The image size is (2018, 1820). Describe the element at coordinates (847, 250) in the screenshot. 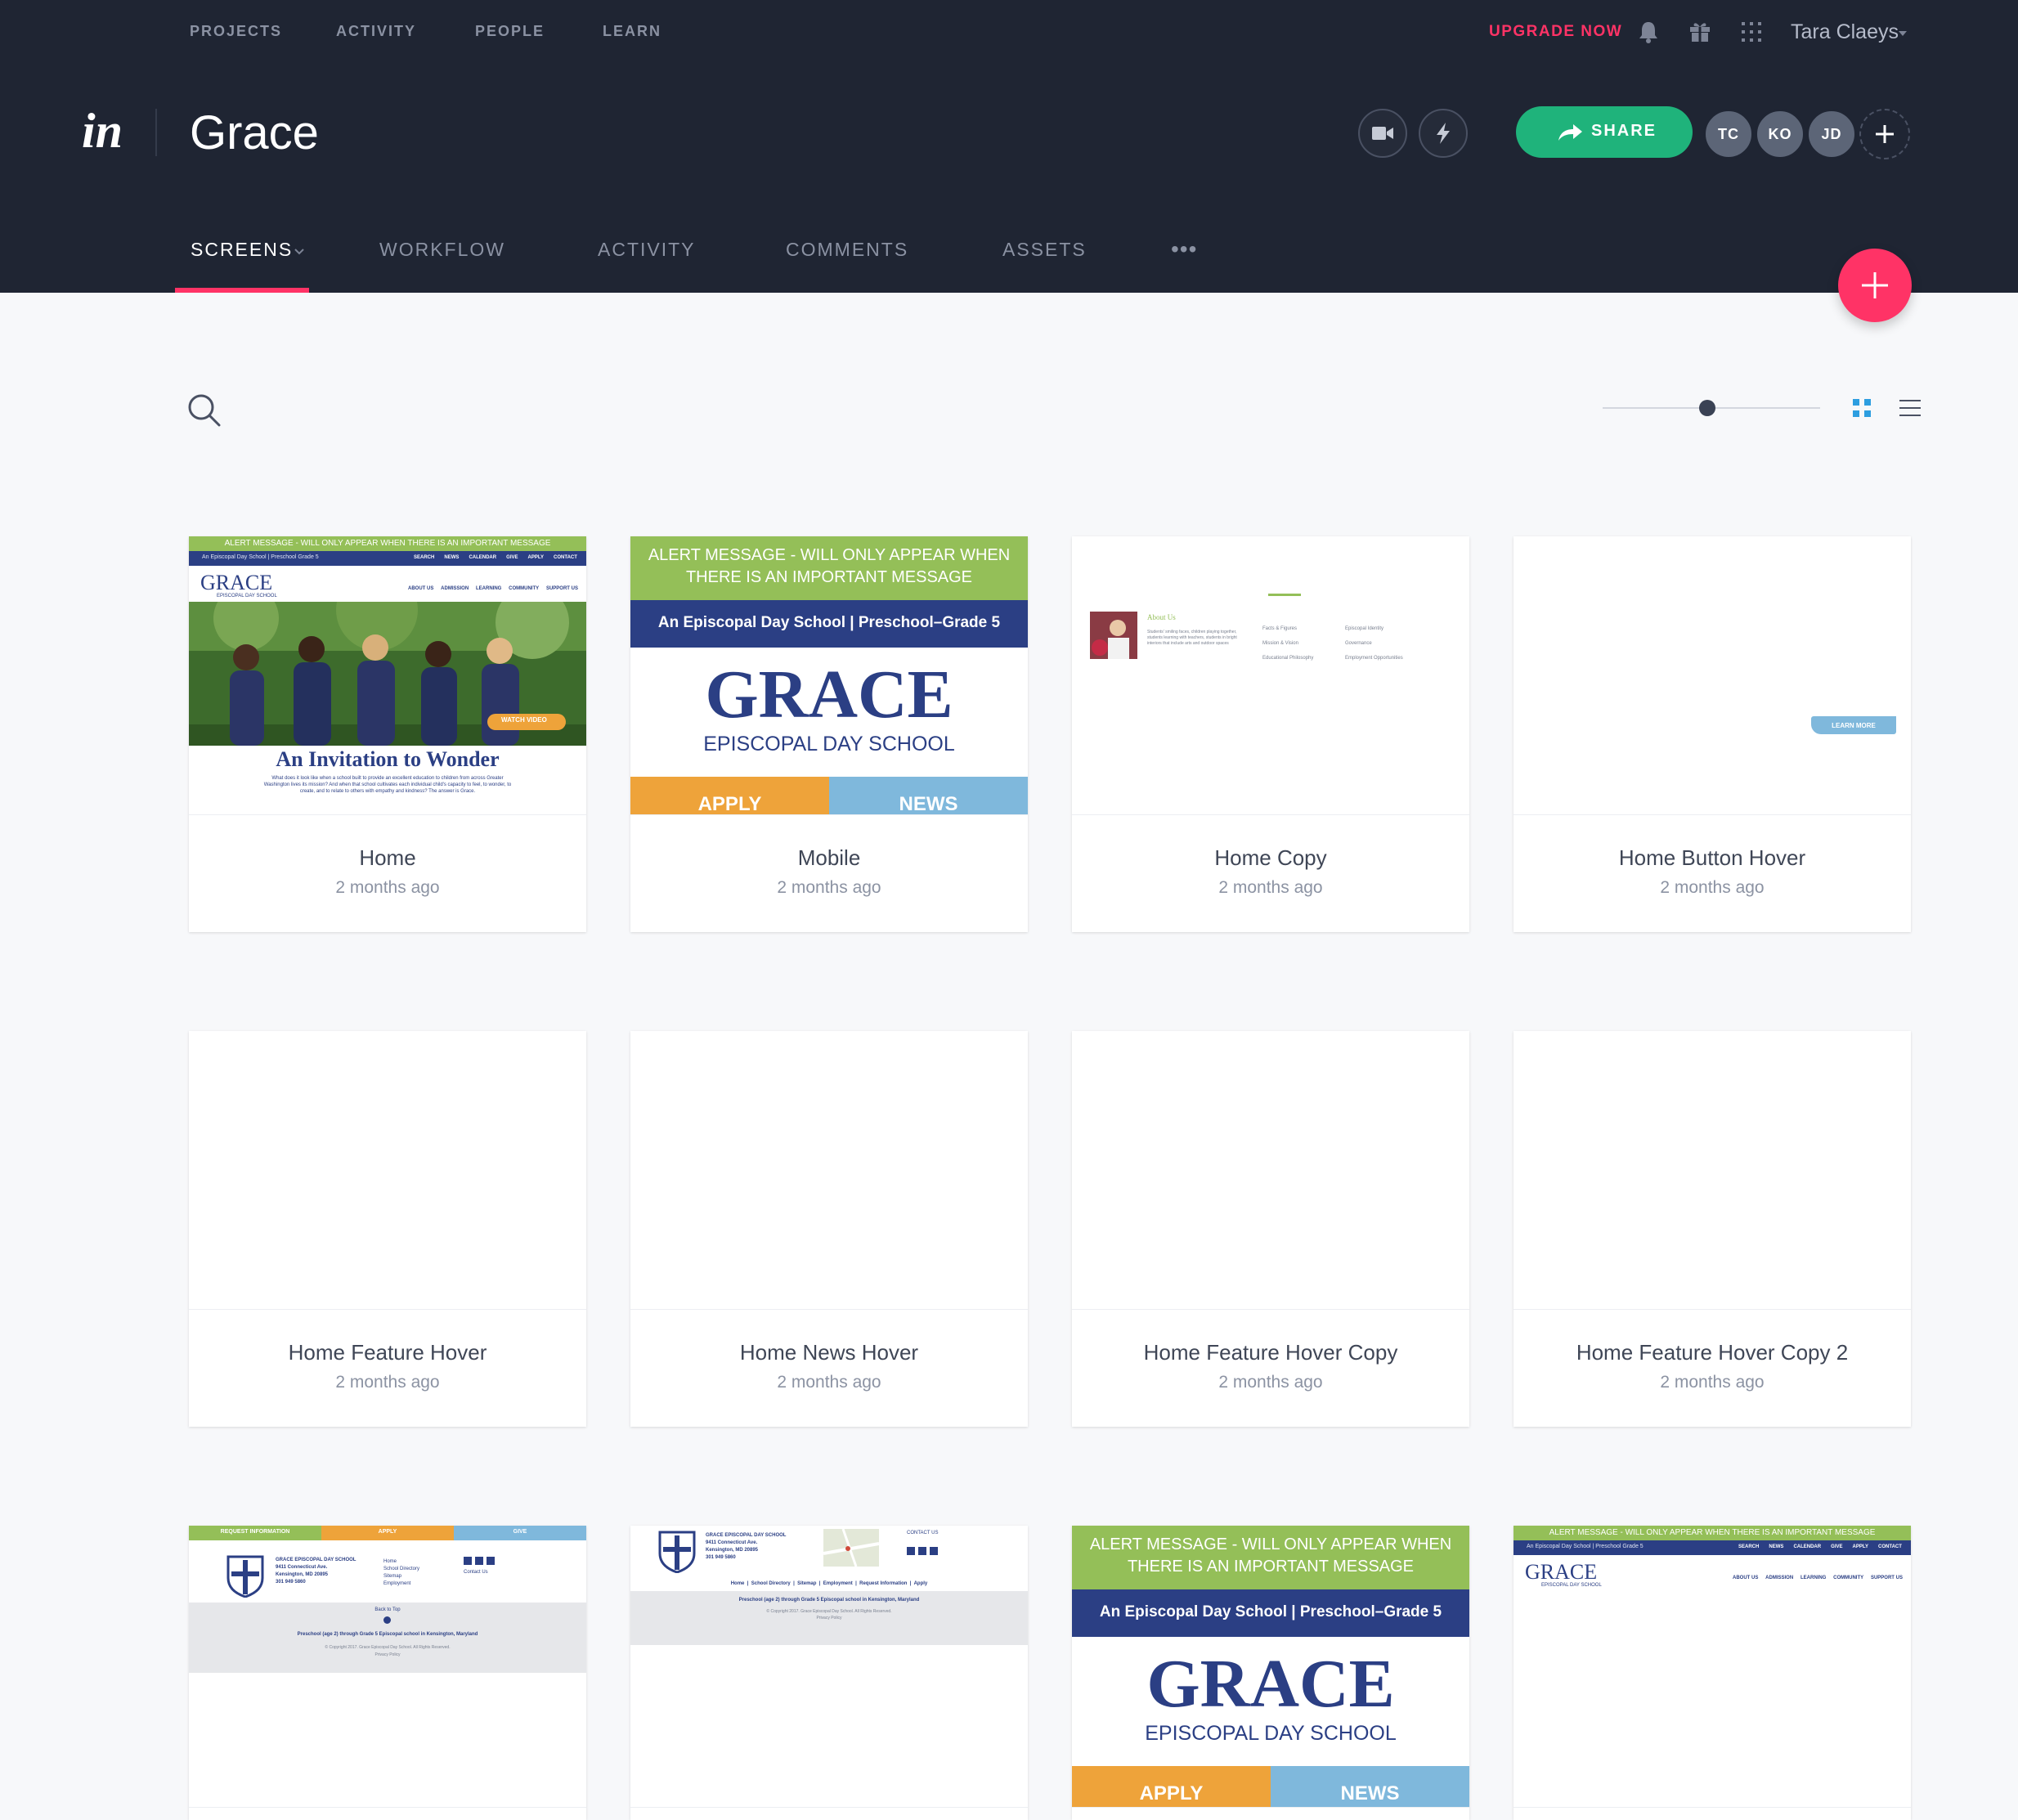

I see `tab-comments: COMMENTS` at that location.